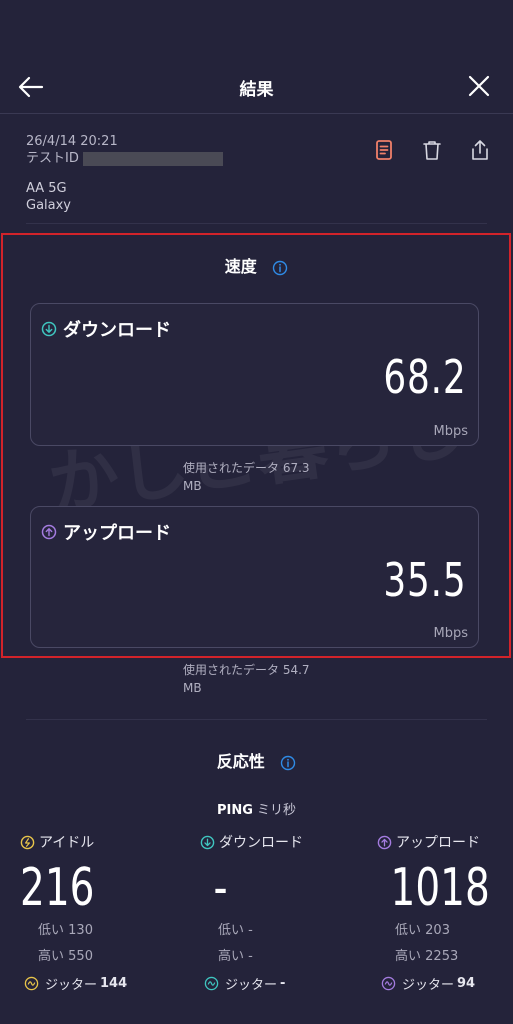  I want to click on ping-upload-column: アップロード 1018 低い 203 高い 2253 ジッター 94, so click(442, 912).